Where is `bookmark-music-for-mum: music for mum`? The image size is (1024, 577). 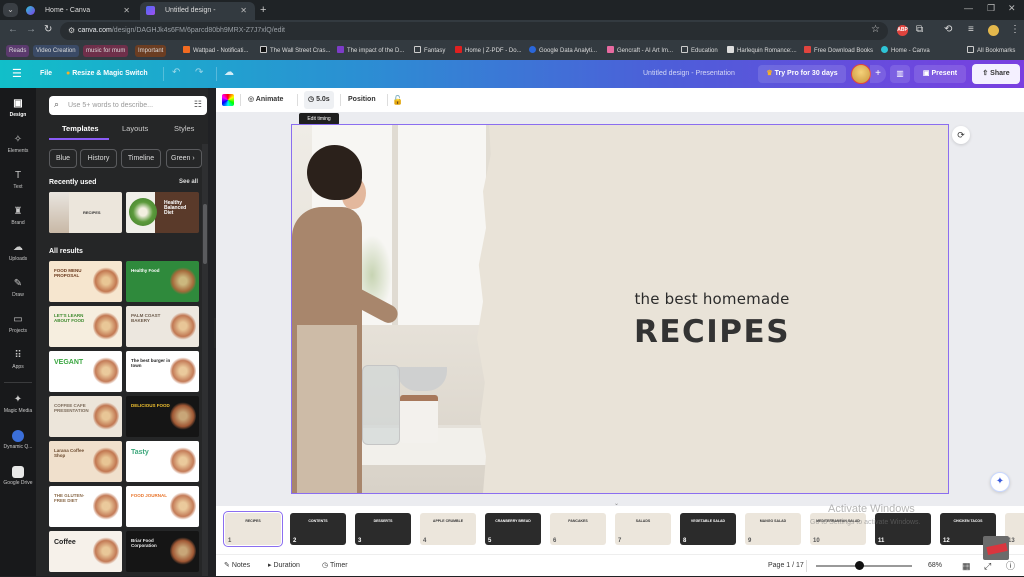
bookmark-music-for-mum: music for mum is located at coordinates (106, 51).